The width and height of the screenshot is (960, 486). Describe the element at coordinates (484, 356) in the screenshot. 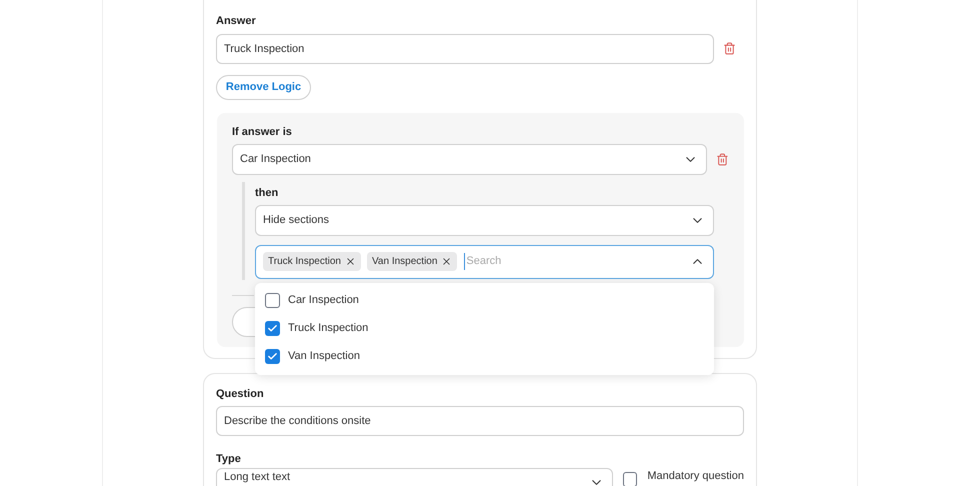

I see `option-item: Van Inspection` at that location.